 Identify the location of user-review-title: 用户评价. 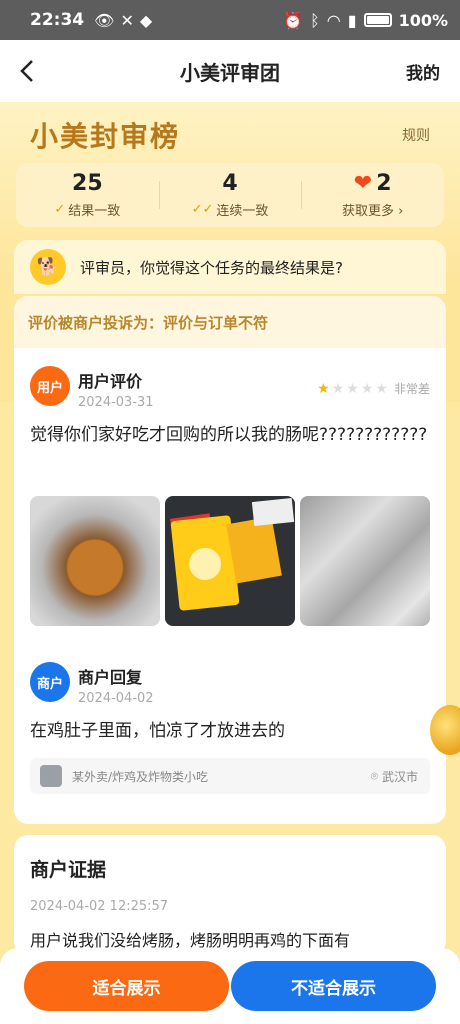
(110, 381).